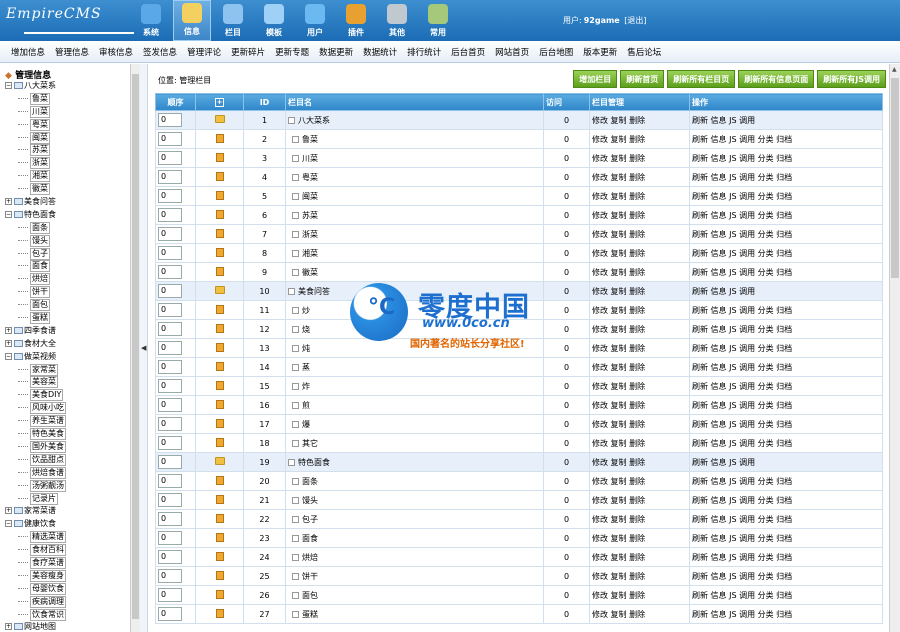  Describe the element at coordinates (44, 498) in the screenshot. I see `tree-leaf-label: 记录片` at that location.